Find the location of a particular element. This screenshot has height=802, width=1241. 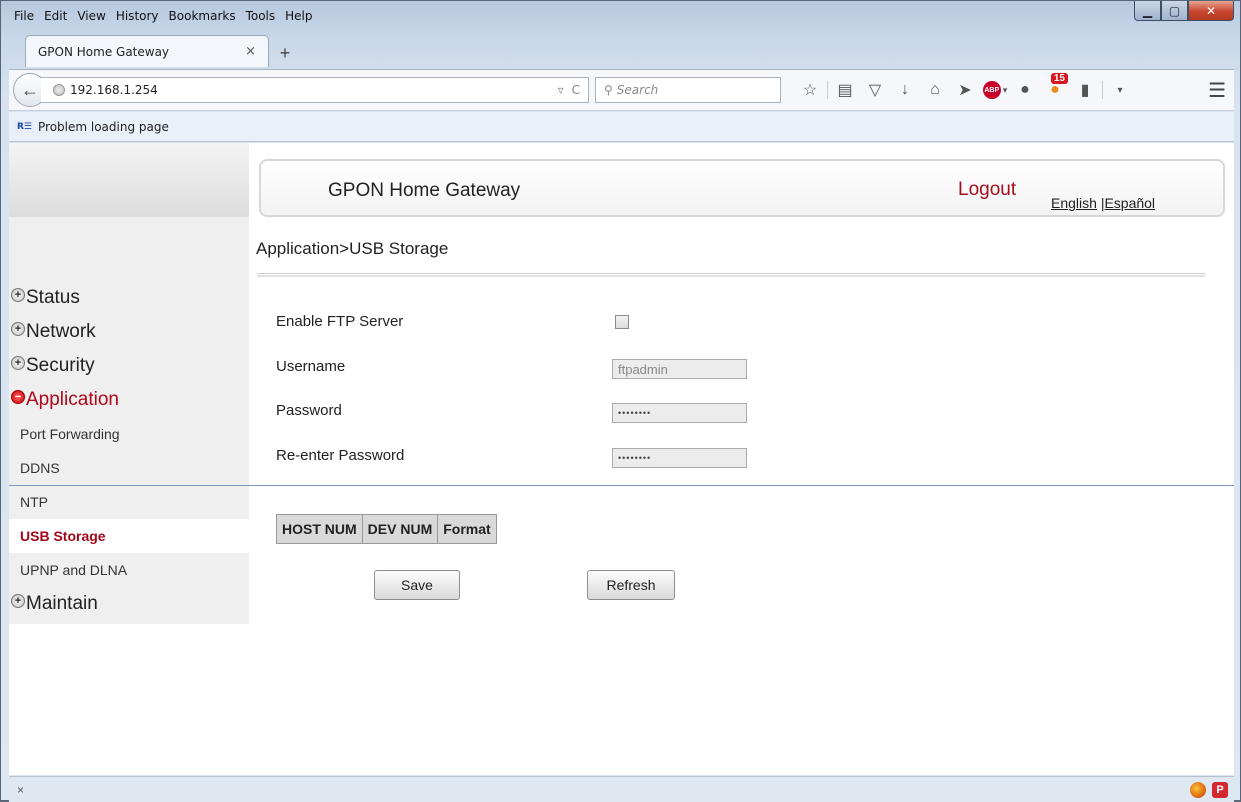

enable-ftp-label: Enable FTP Server is located at coordinates (340, 321).